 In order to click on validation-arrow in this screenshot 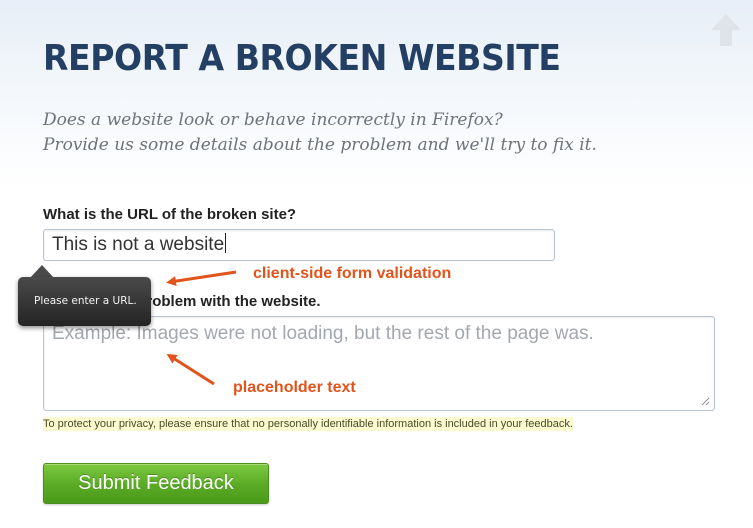, I will do `click(201, 278)`.